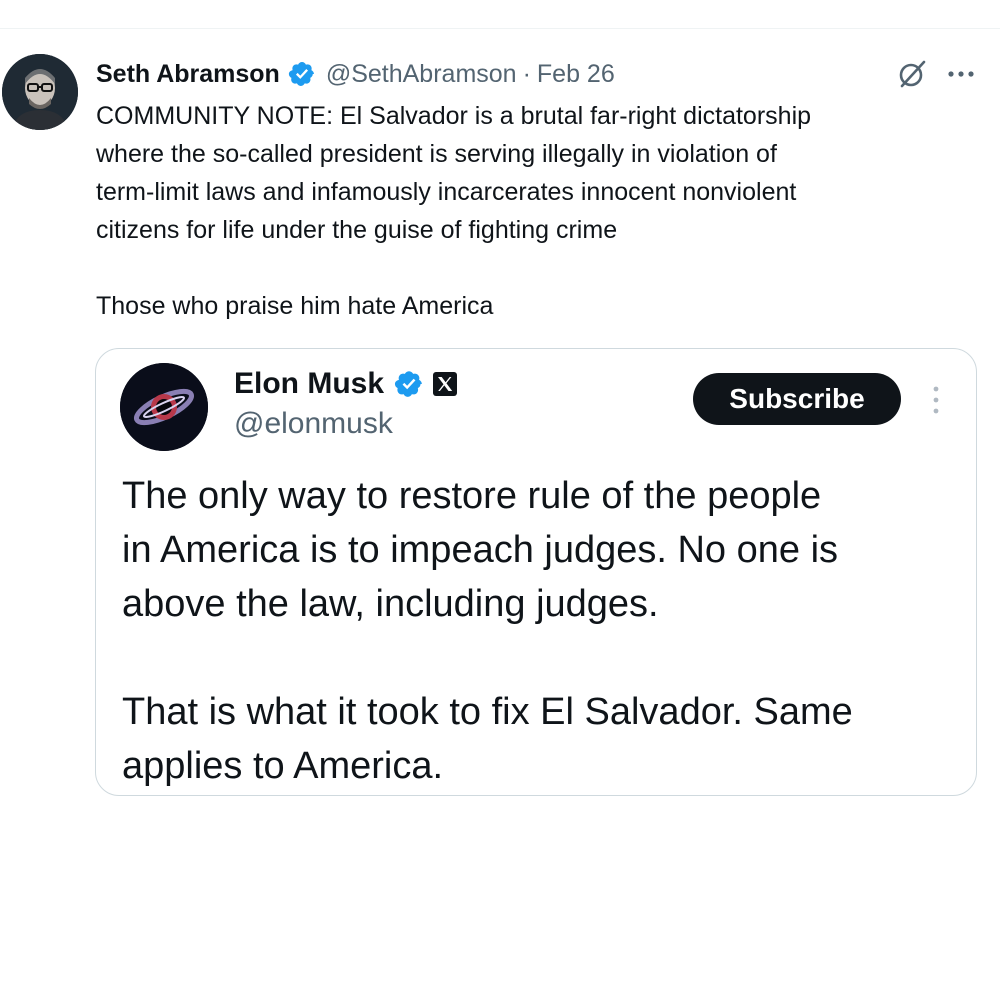  I want to click on quoted-author-handle: @elonmusk, so click(313, 424).